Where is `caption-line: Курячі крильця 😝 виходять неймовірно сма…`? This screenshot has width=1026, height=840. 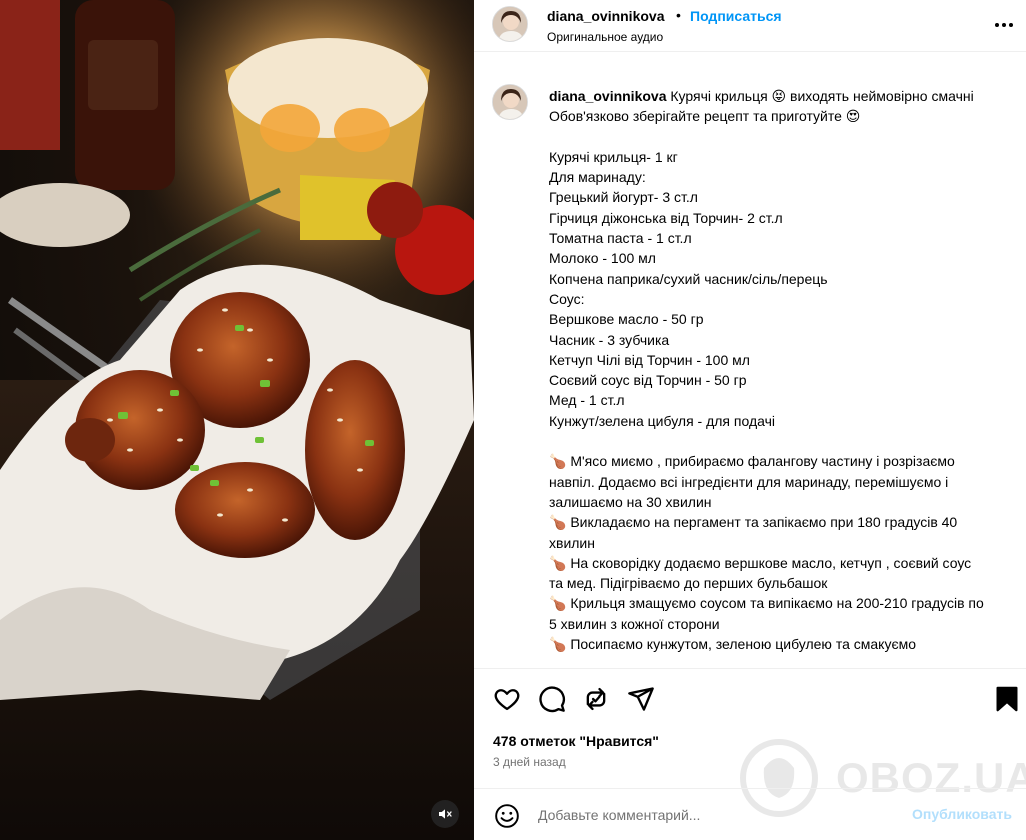
caption-line: Курячі крильця 😝 виходять неймовірно сма… is located at coordinates (822, 96).